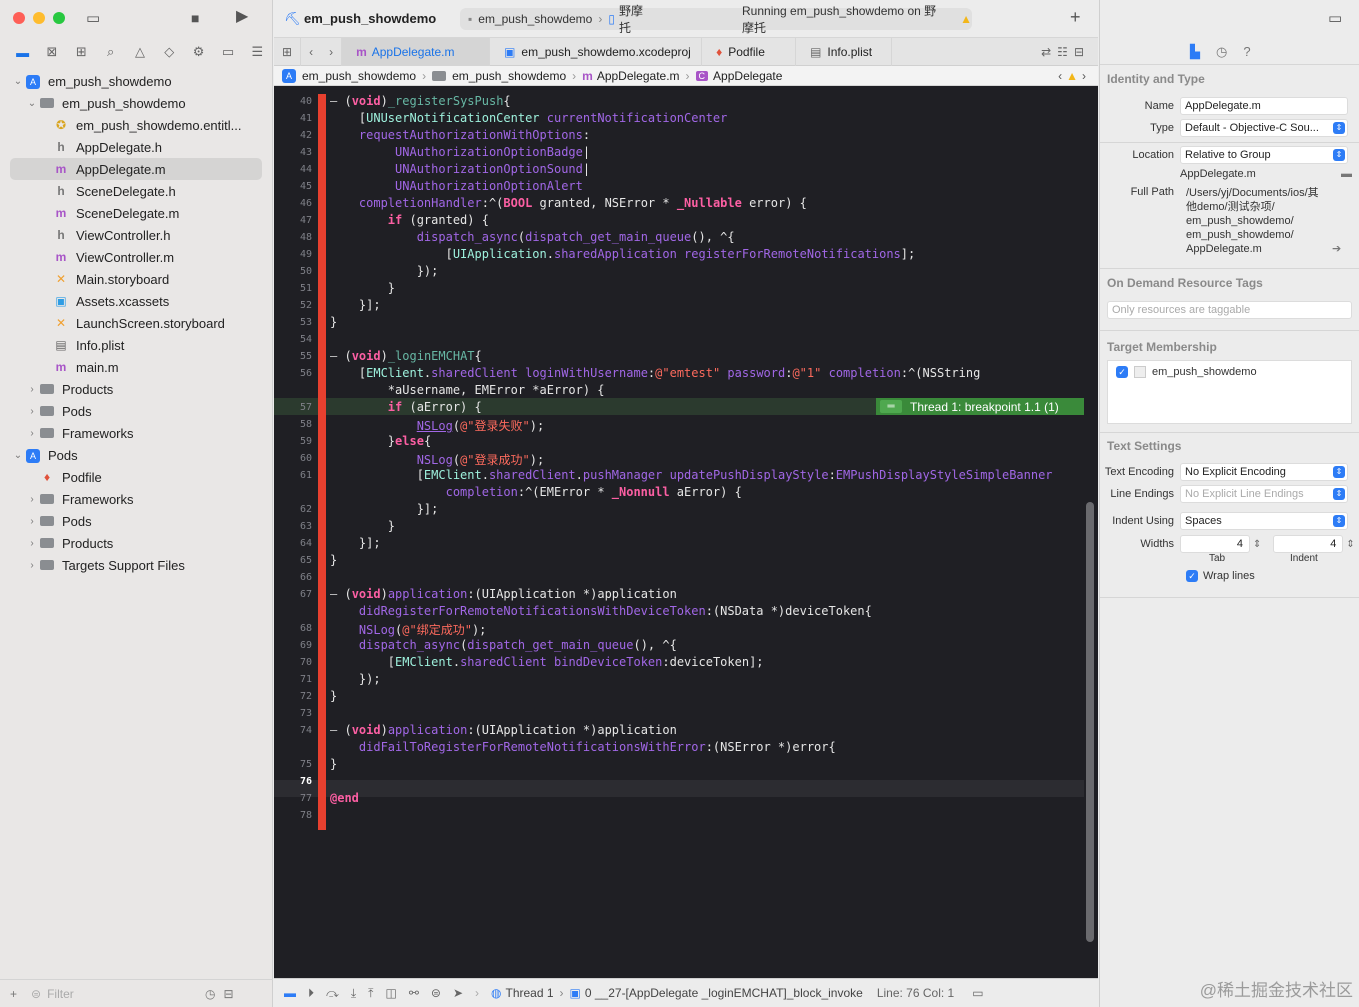 This screenshot has width=1359, height=1007. I want to click on project-navigator-icon: ▬, so click(22, 52).